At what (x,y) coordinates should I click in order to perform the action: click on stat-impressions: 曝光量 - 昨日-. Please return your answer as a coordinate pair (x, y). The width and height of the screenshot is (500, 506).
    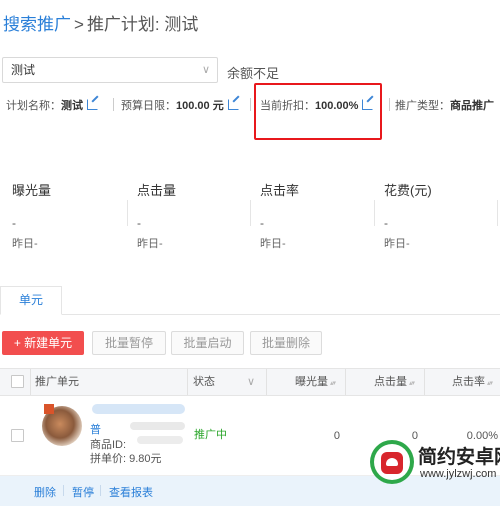
    Looking at the image, I should click on (31, 215).